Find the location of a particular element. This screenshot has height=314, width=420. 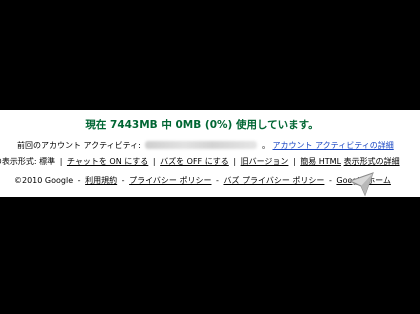

redacted-activity-info is located at coordinates (201, 145).